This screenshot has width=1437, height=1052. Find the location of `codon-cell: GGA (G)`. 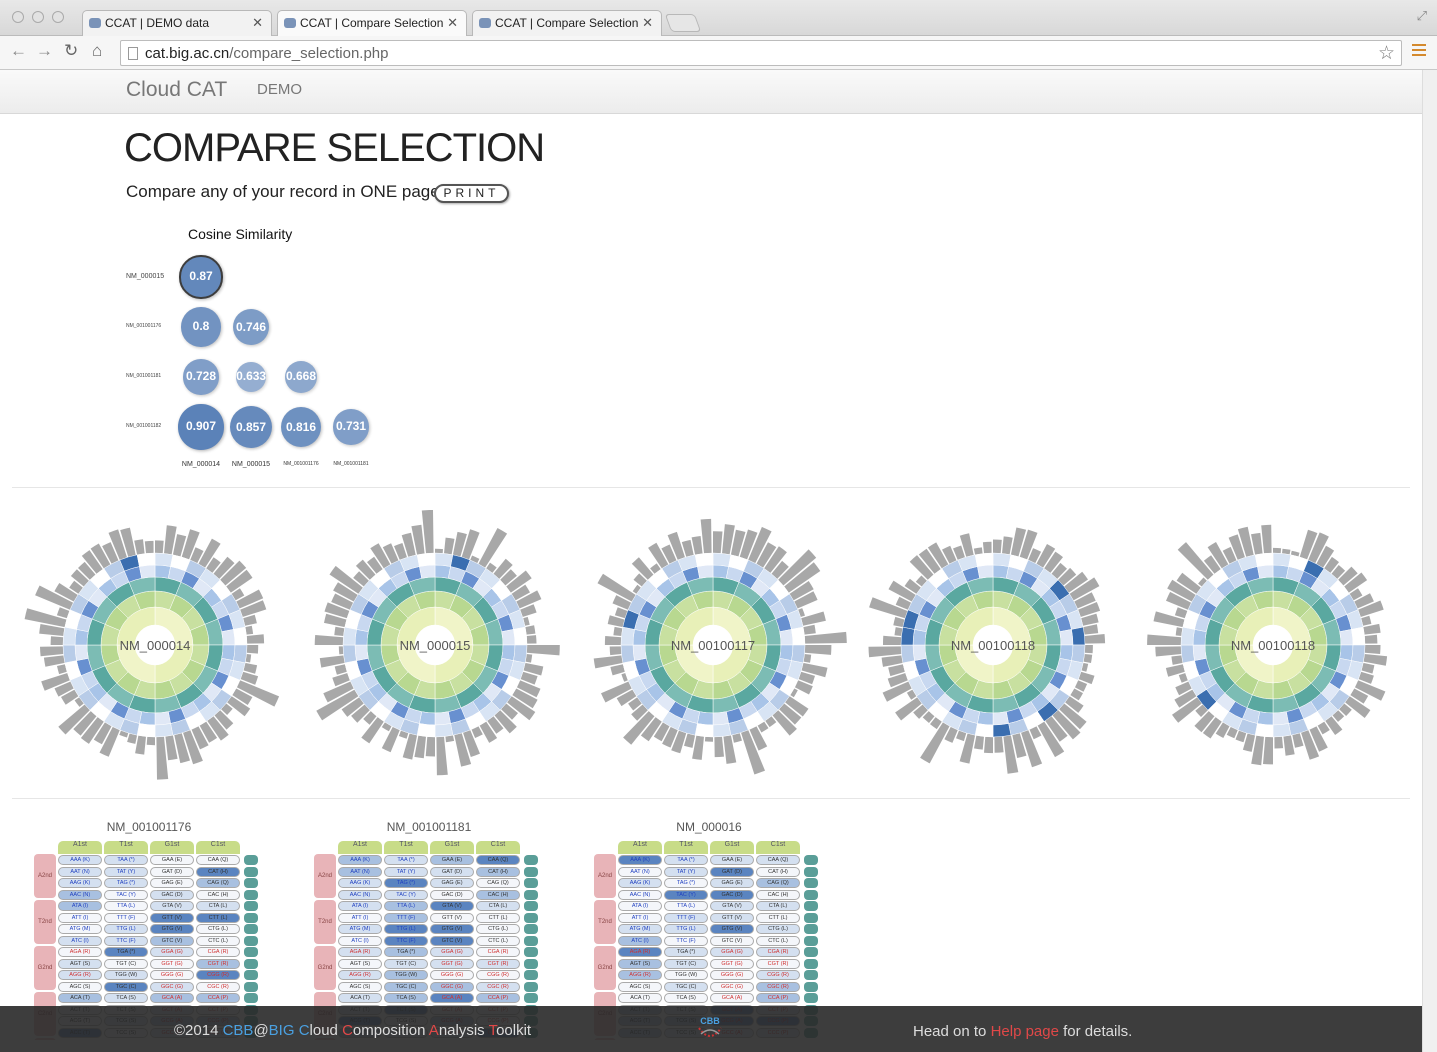

codon-cell: GGA (G) is located at coordinates (172, 952).